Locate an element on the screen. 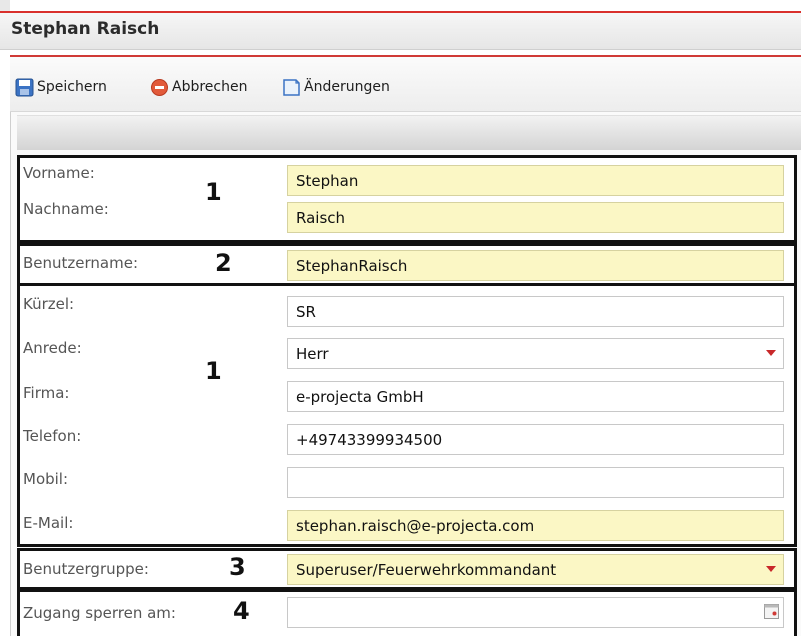 The image size is (801, 636). benutzergruppe-value: Superuser/Feuerwehrkommandant is located at coordinates (426, 569).